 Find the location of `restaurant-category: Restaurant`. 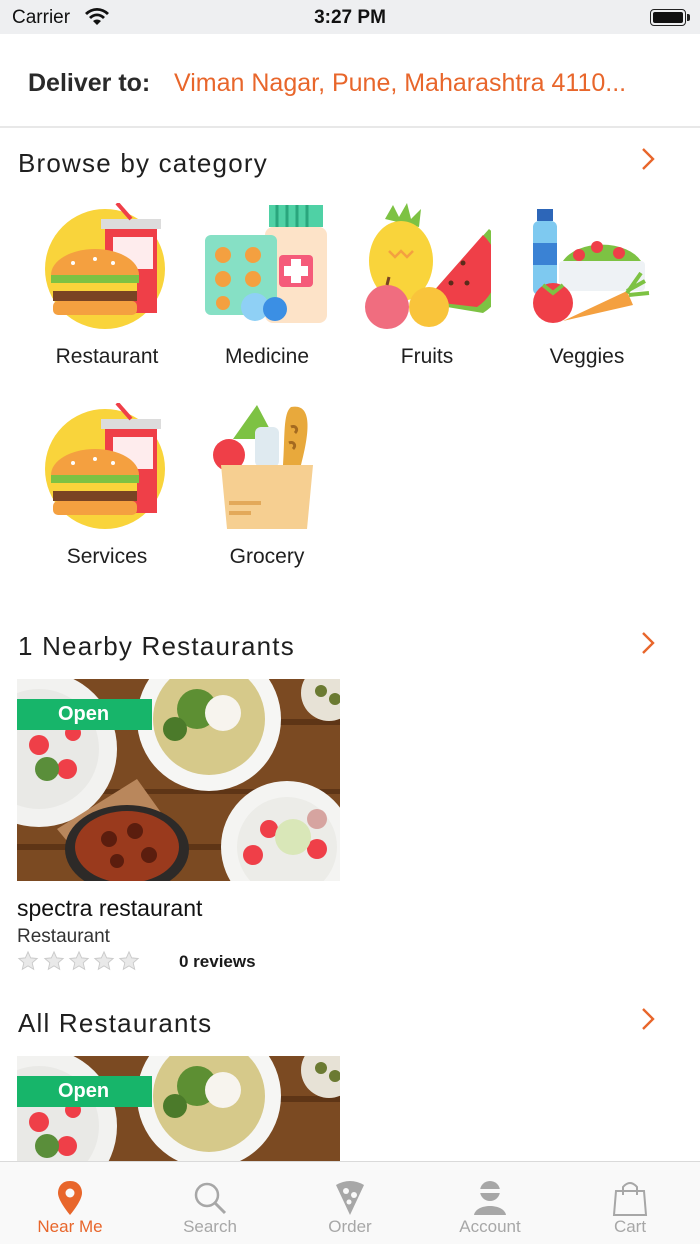

restaurant-category: Restaurant is located at coordinates (63, 936).